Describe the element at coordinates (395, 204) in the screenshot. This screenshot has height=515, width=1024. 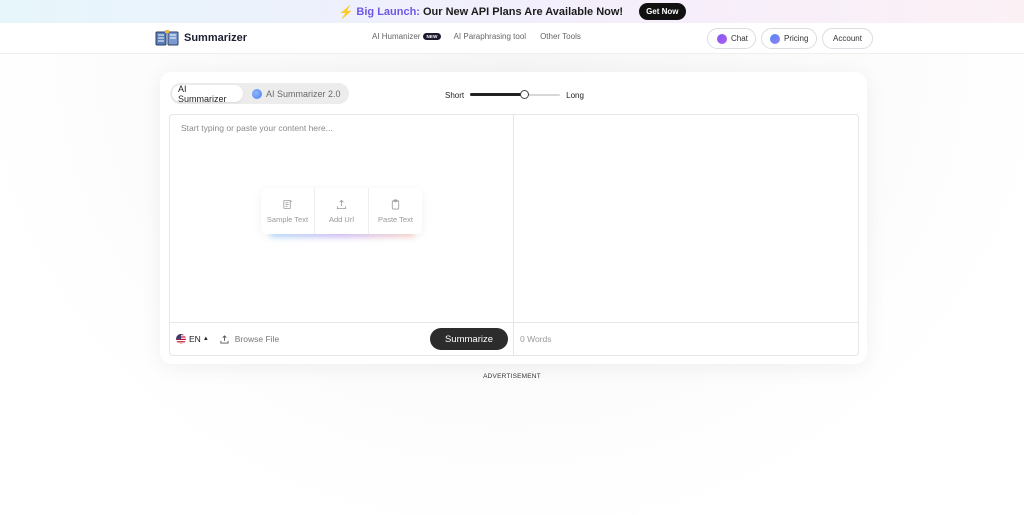
I see `clipboard-icon` at that location.